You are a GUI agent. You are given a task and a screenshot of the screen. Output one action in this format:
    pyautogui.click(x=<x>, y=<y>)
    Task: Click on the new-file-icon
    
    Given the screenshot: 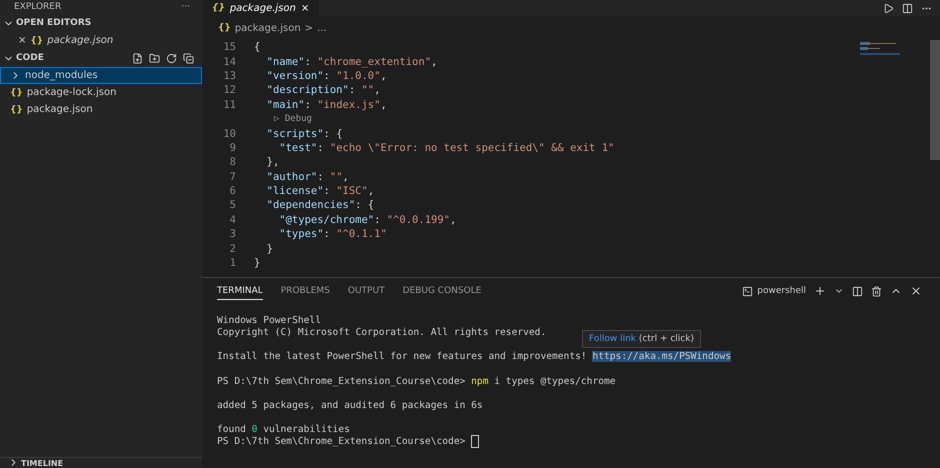 What is the action you would take?
    pyautogui.click(x=137, y=58)
    